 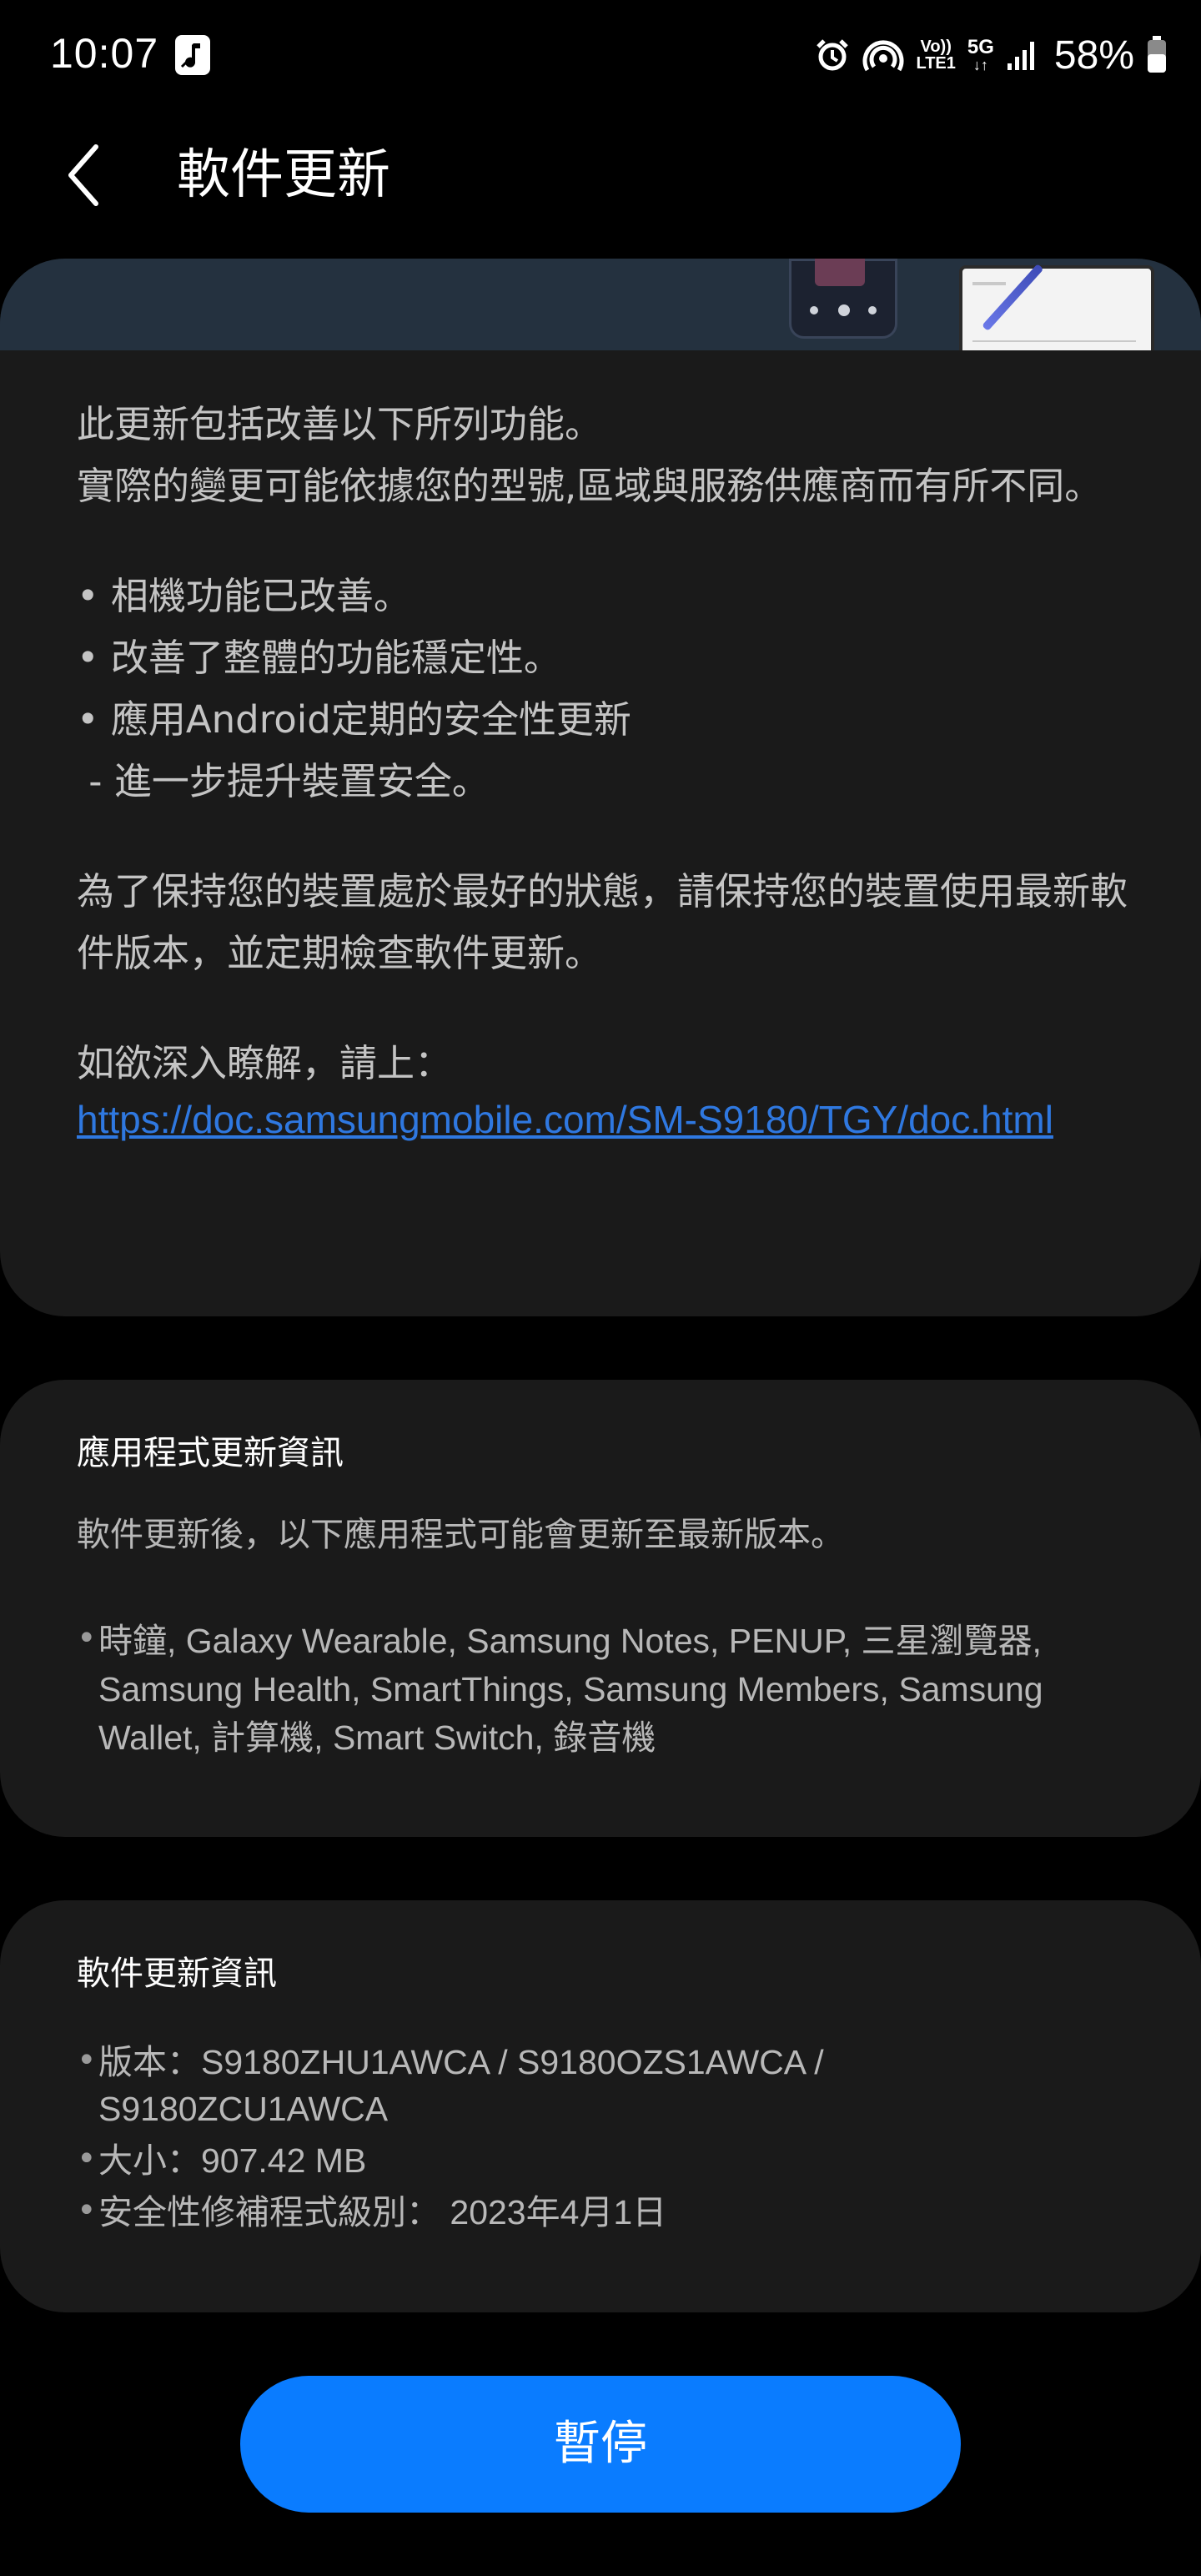 I want to click on status-icons: Vo)) LTE1 5G ↓↑ 58%, so click(x=991, y=55).